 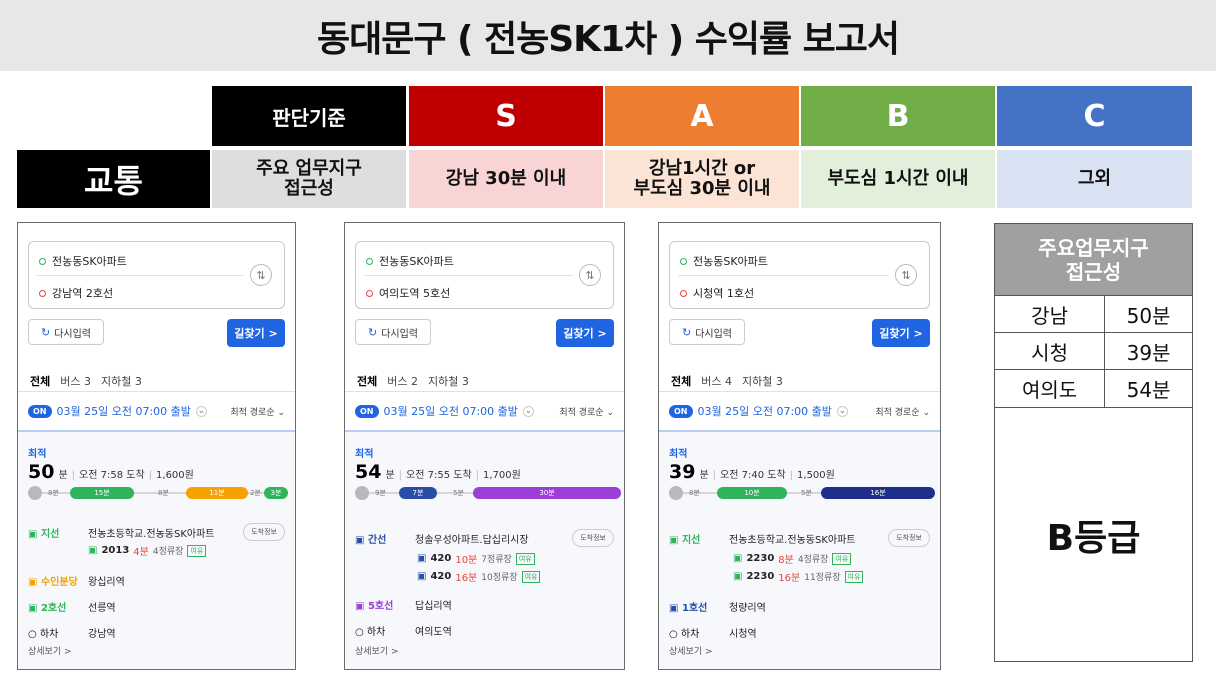 What do you see at coordinates (418, 493) in the screenshot?
I see `bus-segment: 7분` at bounding box center [418, 493].